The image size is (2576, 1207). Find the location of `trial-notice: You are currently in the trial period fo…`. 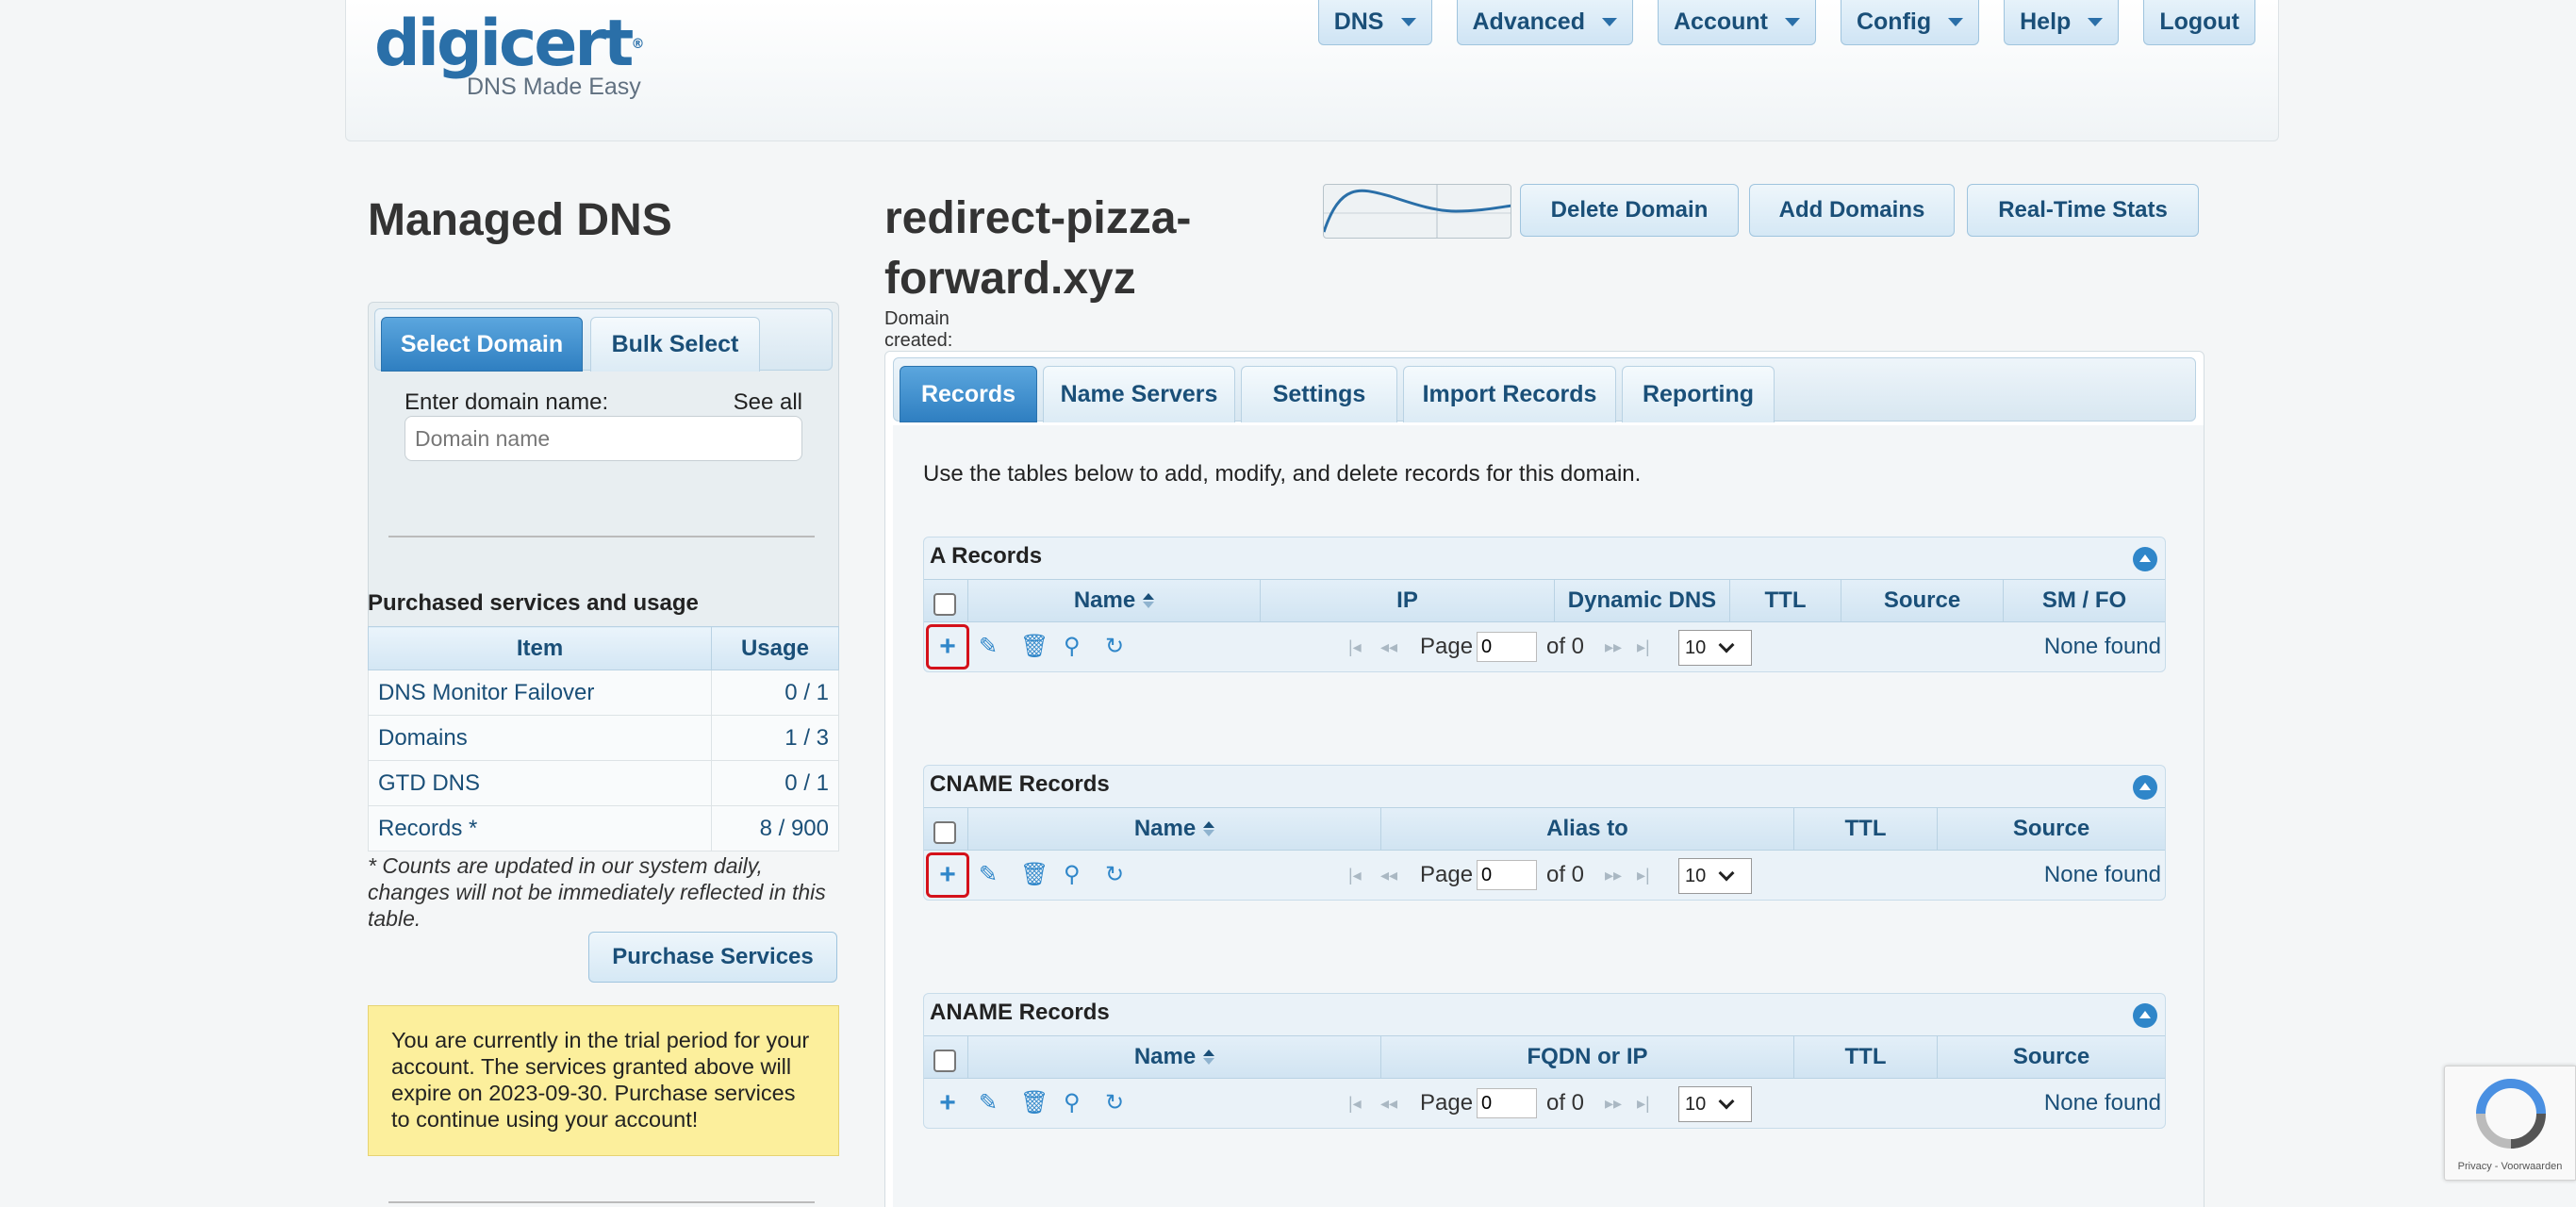

trial-notice: You are currently in the trial period fo… is located at coordinates (603, 1080).